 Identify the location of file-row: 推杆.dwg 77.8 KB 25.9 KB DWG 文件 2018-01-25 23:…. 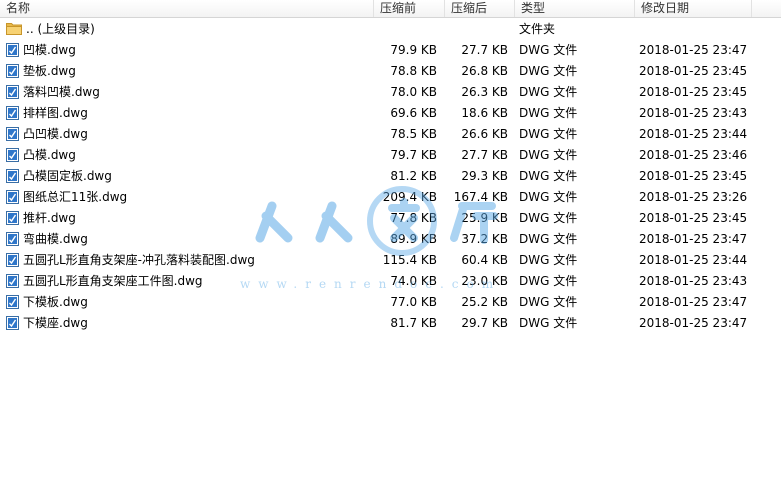
(390, 218).